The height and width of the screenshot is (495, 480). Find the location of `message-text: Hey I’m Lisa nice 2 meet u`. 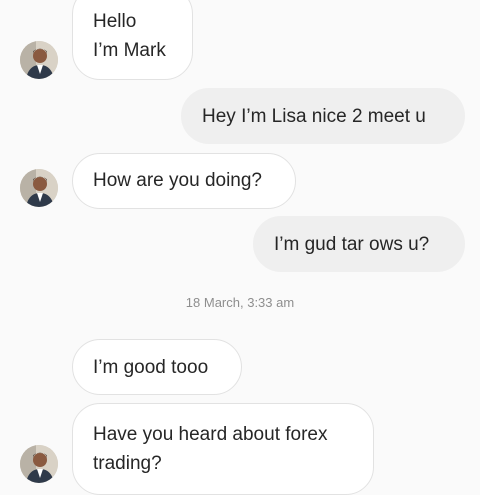

message-text: Hey I’m Lisa nice 2 meet u is located at coordinates (314, 116).